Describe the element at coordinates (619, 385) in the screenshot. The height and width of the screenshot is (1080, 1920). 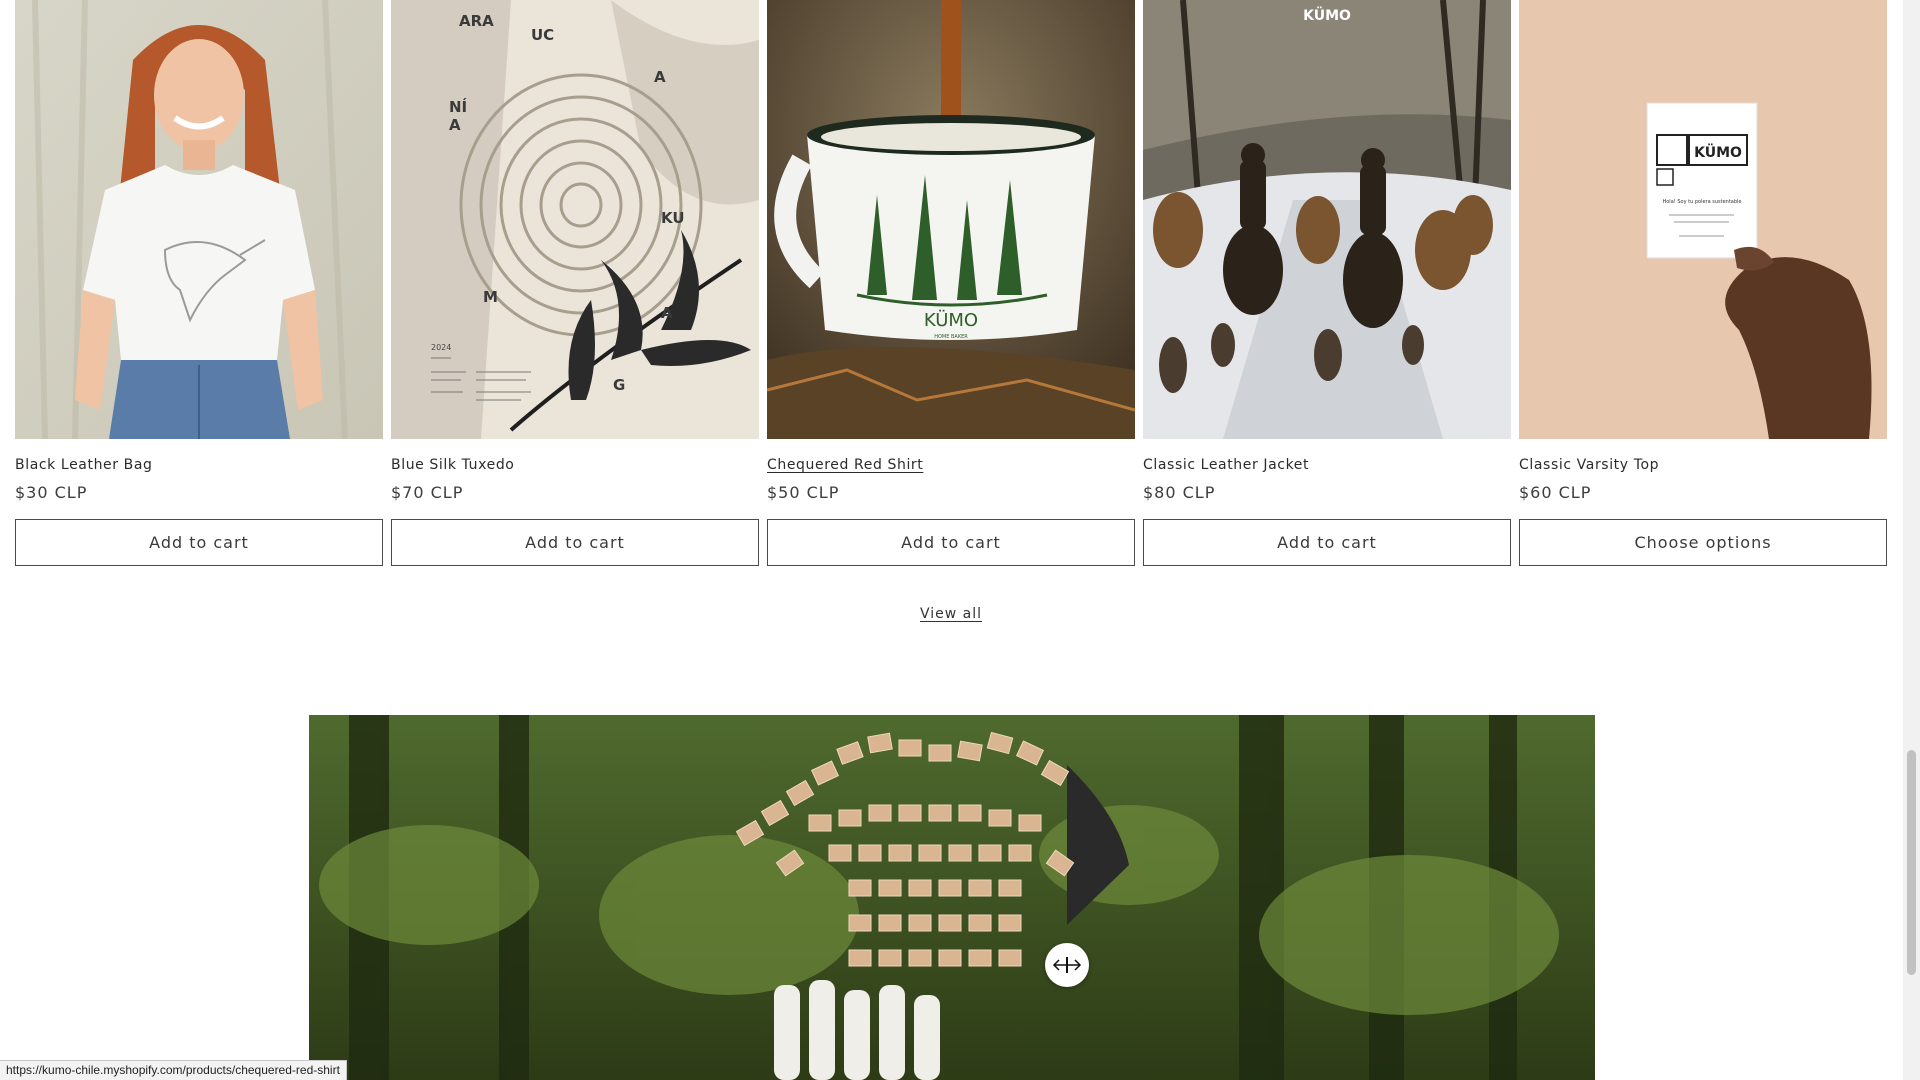
I see `svg-text: G` at that location.